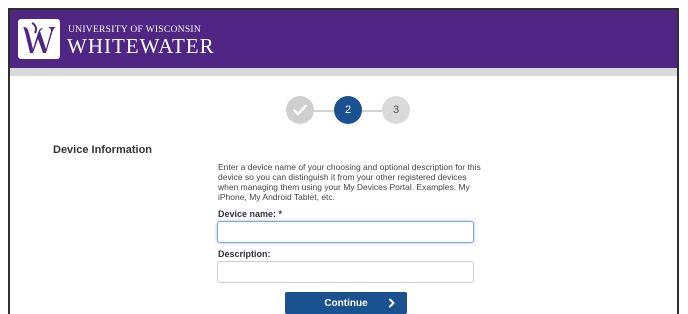  I want to click on step-3-upcoming: 3, so click(396, 110).